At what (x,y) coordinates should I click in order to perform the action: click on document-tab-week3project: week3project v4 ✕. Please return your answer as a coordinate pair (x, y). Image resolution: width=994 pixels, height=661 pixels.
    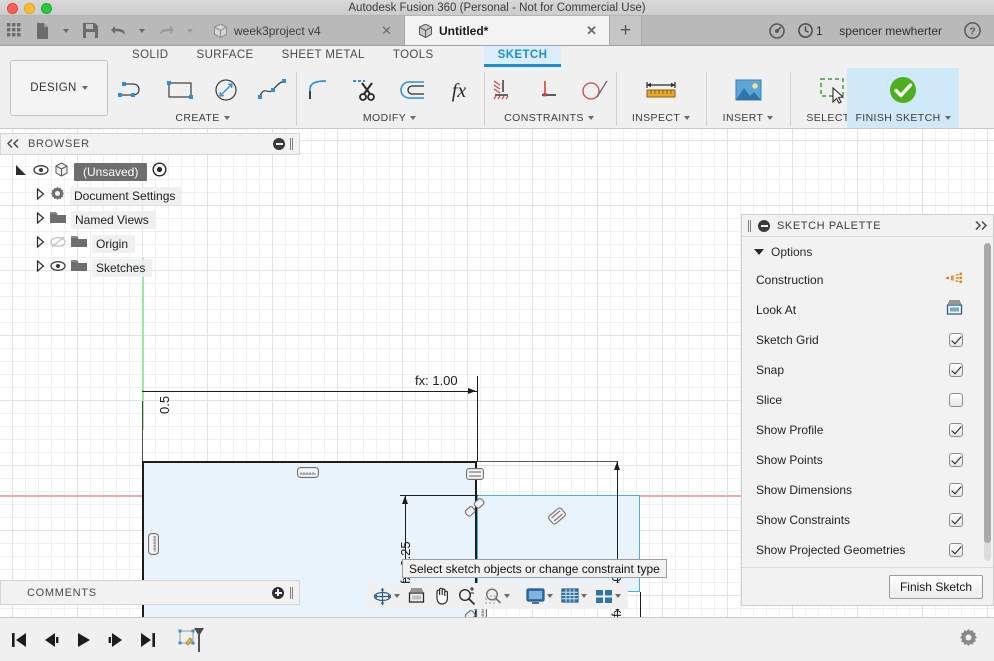
    Looking at the image, I should click on (302, 30).